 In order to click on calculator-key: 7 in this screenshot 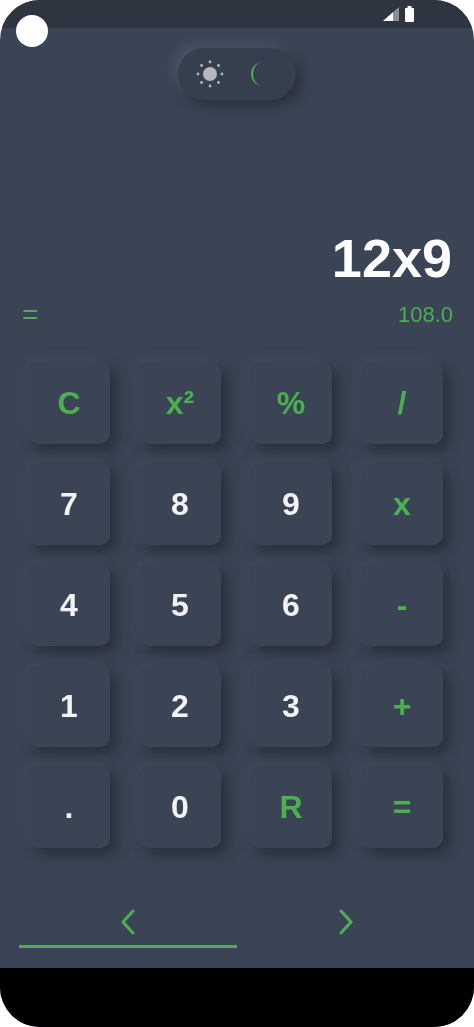, I will do `click(69, 504)`.